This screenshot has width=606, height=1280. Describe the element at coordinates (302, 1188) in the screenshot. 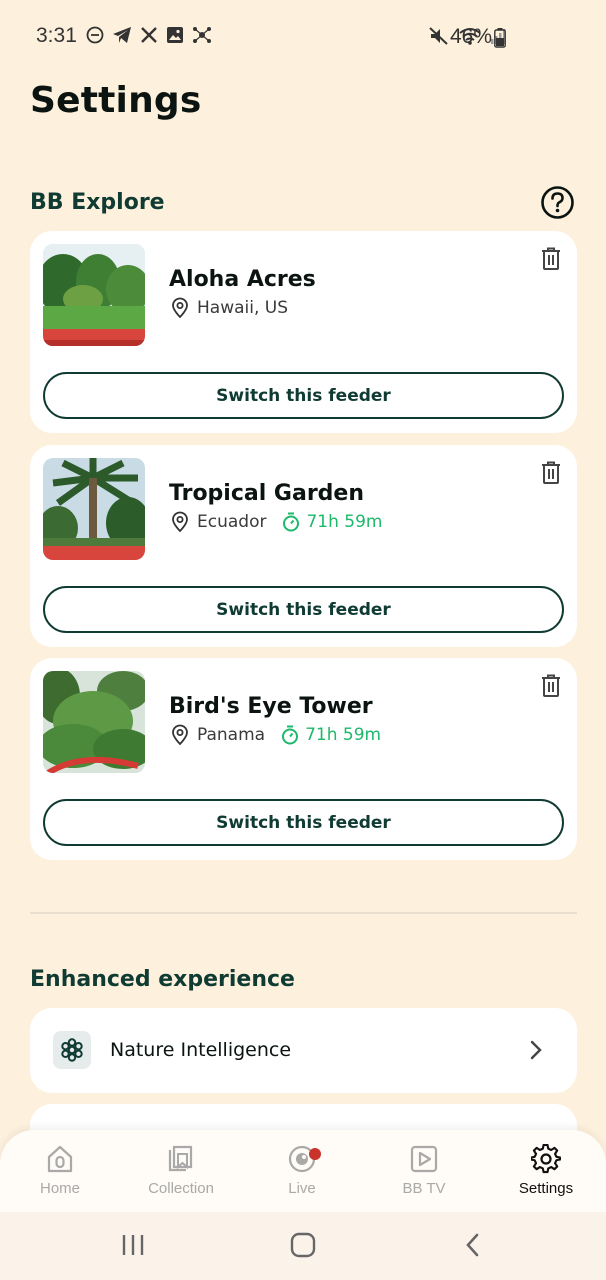

I see `nav-label-live: Live` at that location.